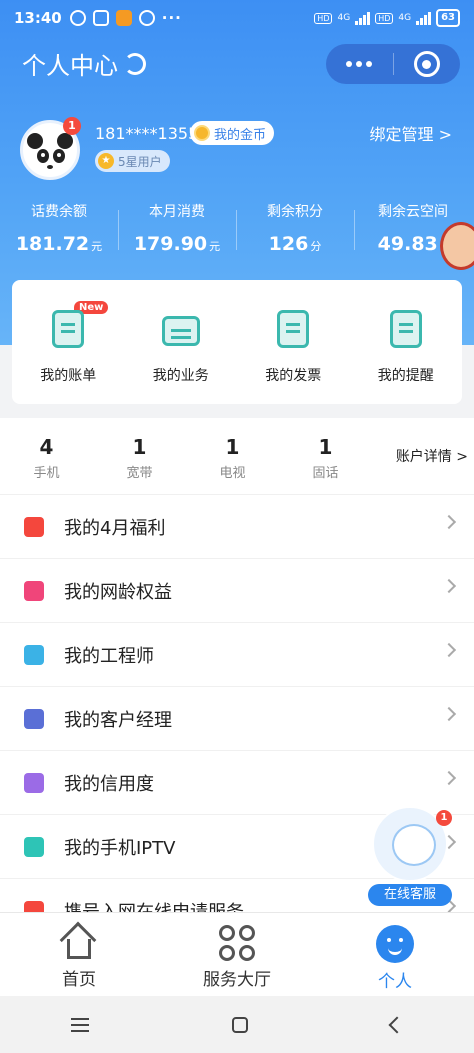  What do you see at coordinates (432, 456) in the screenshot?
I see `account-details-link: 账户详情 >` at bounding box center [432, 456].